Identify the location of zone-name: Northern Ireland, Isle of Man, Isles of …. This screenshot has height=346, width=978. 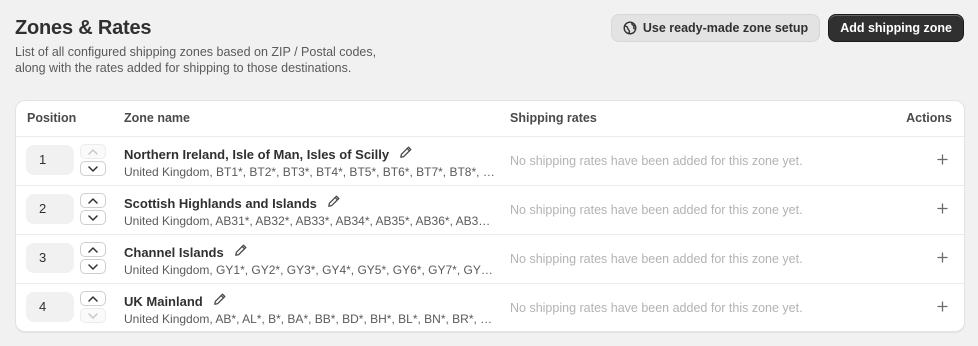
(257, 154).